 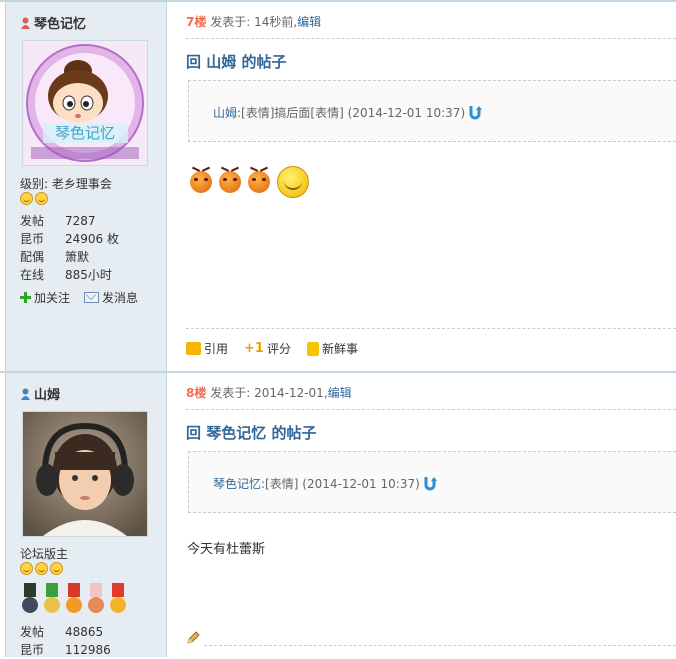 What do you see at coordinates (251, 433) in the screenshot?
I see `post-title: 回 琴色记忆 的帖子` at bounding box center [251, 433].